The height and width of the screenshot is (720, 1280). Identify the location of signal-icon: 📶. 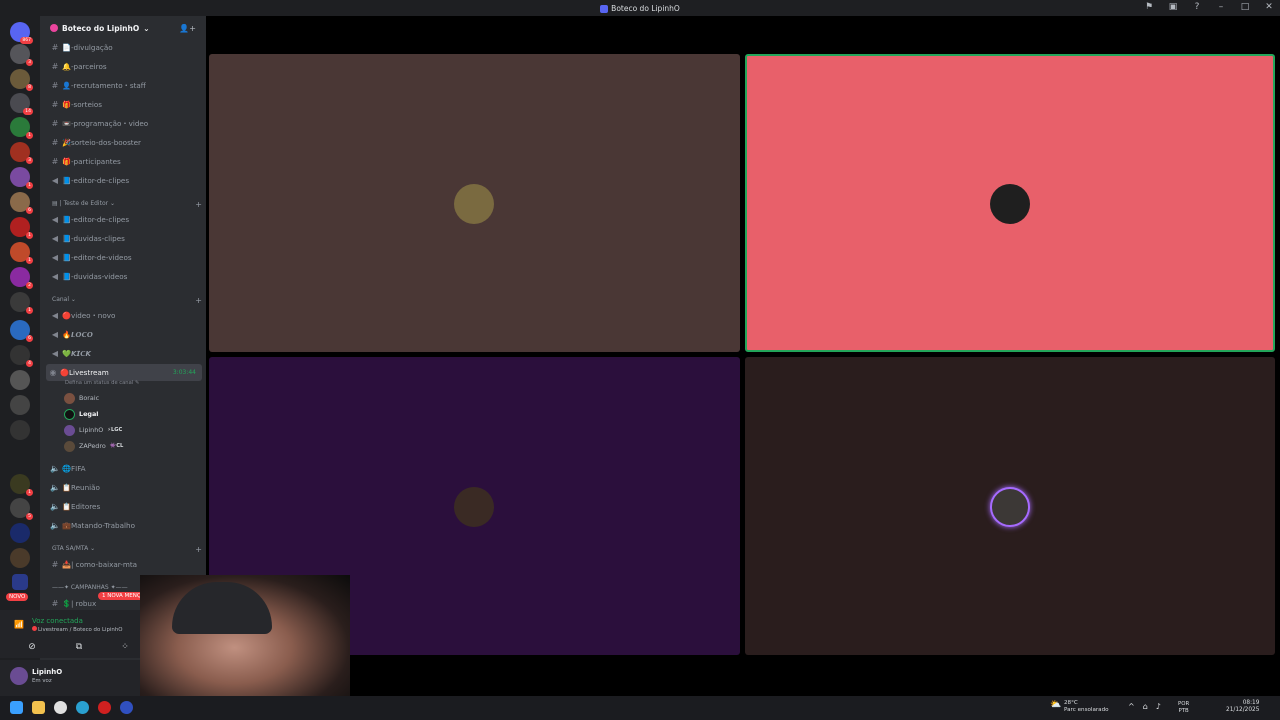
(19, 624).